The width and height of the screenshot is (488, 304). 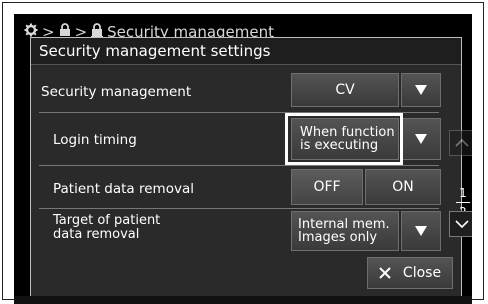 I want to click on dialog-title: Security management settings, so click(x=246, y=51).